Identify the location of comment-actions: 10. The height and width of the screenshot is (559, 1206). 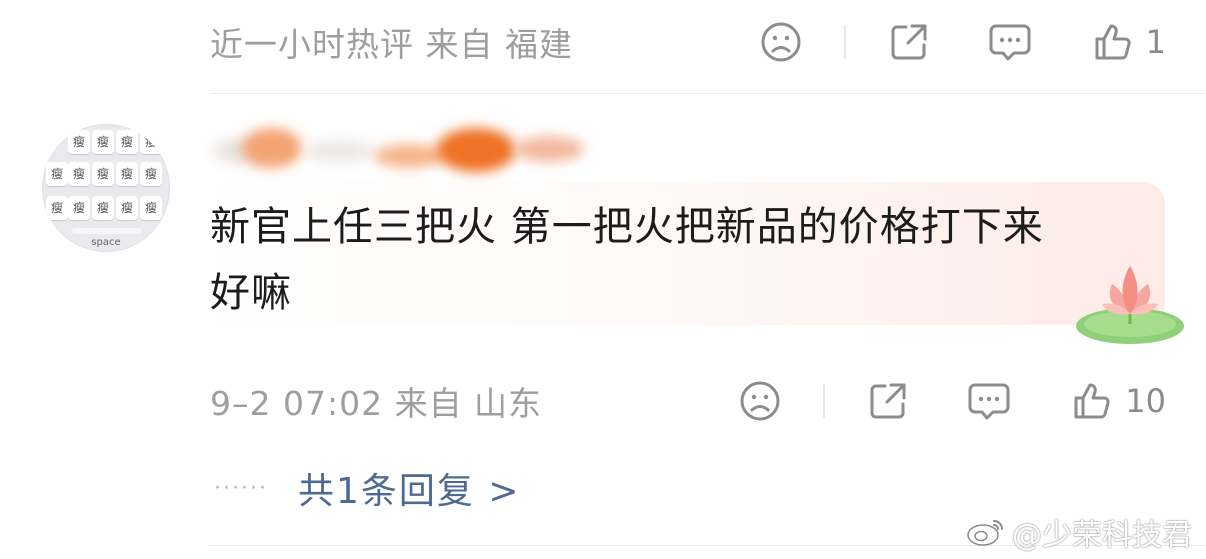
(952, 401).